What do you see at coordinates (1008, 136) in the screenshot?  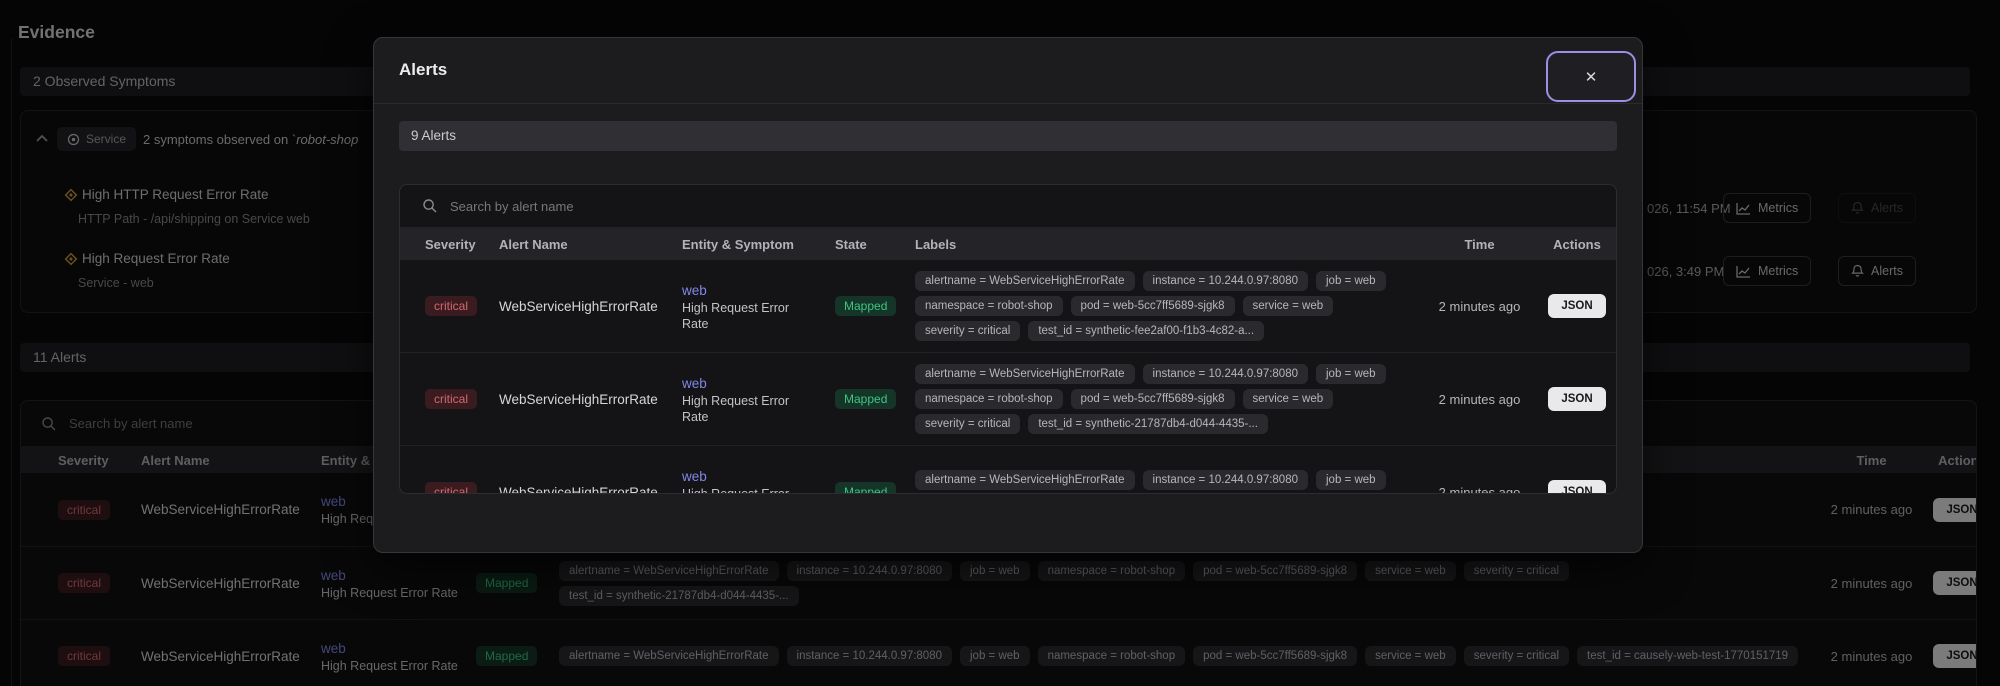 I see `modal-alerts-count-bar: 9 Alerts` at bounding box center [1008, 136].